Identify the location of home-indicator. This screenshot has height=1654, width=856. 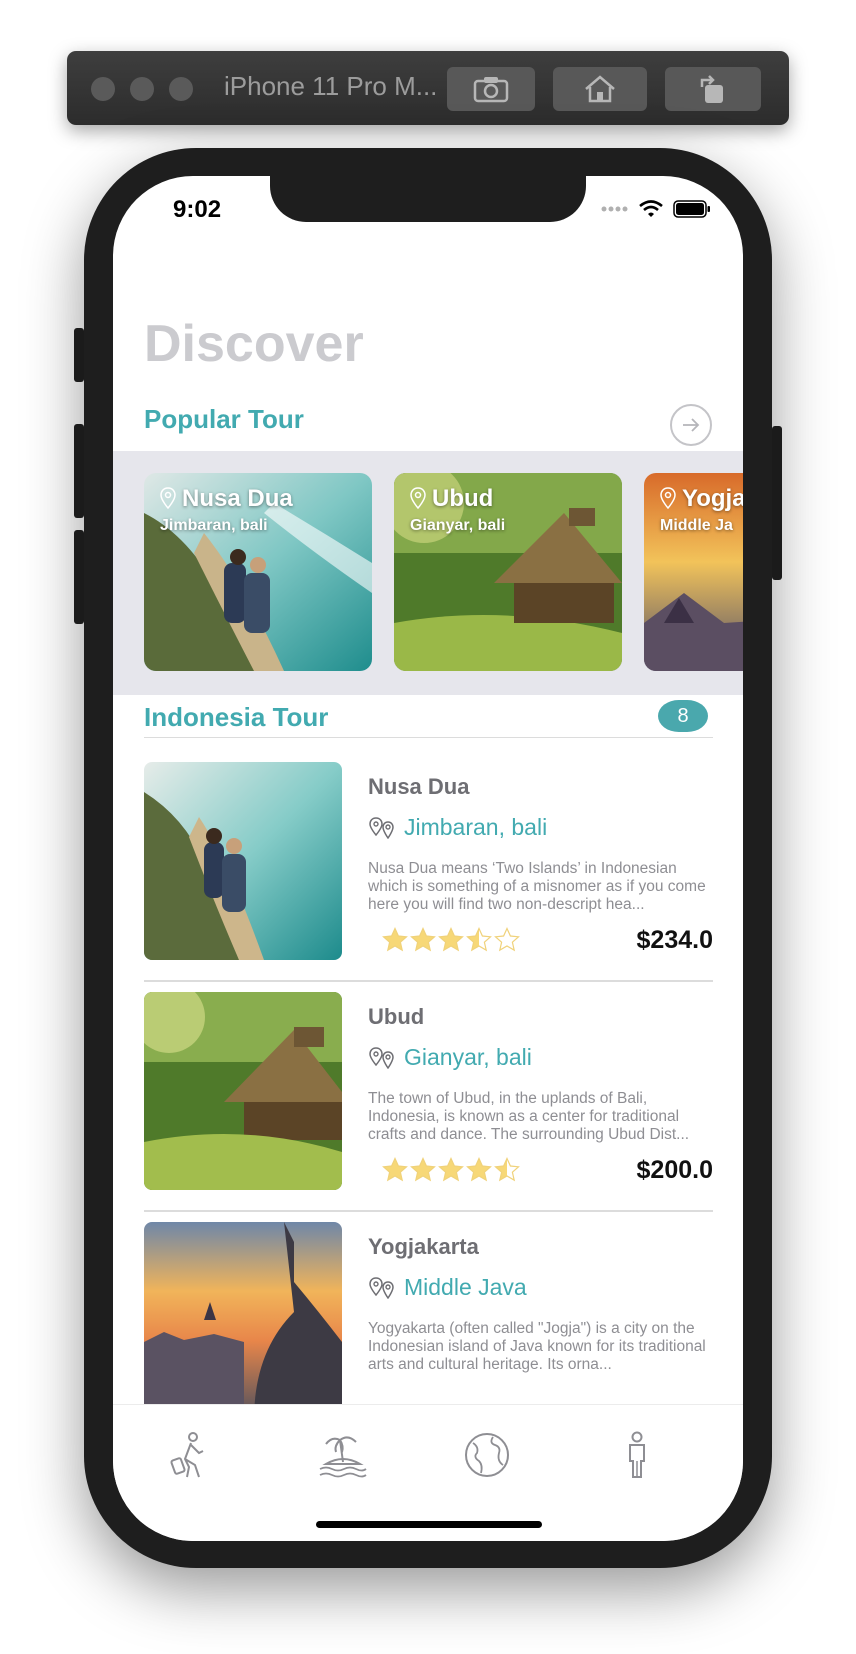
(429, 1524).